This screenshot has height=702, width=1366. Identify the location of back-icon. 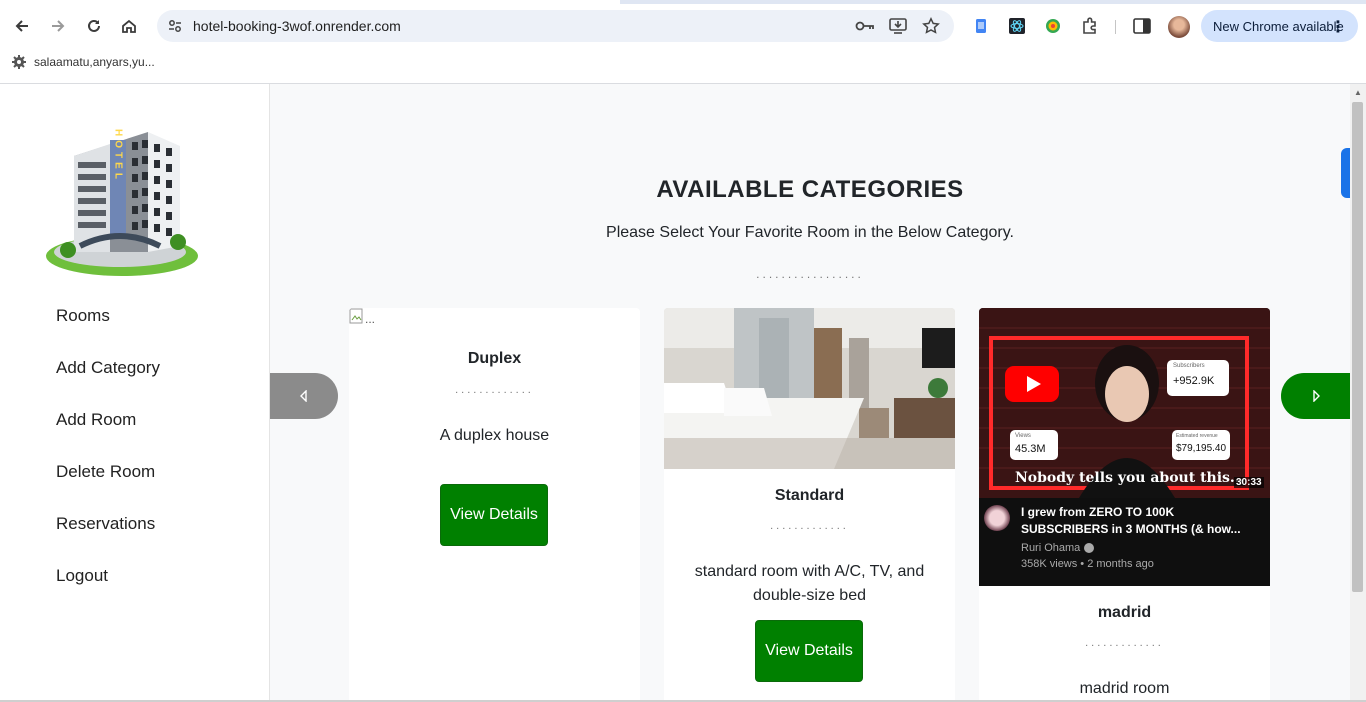
(22, 26).